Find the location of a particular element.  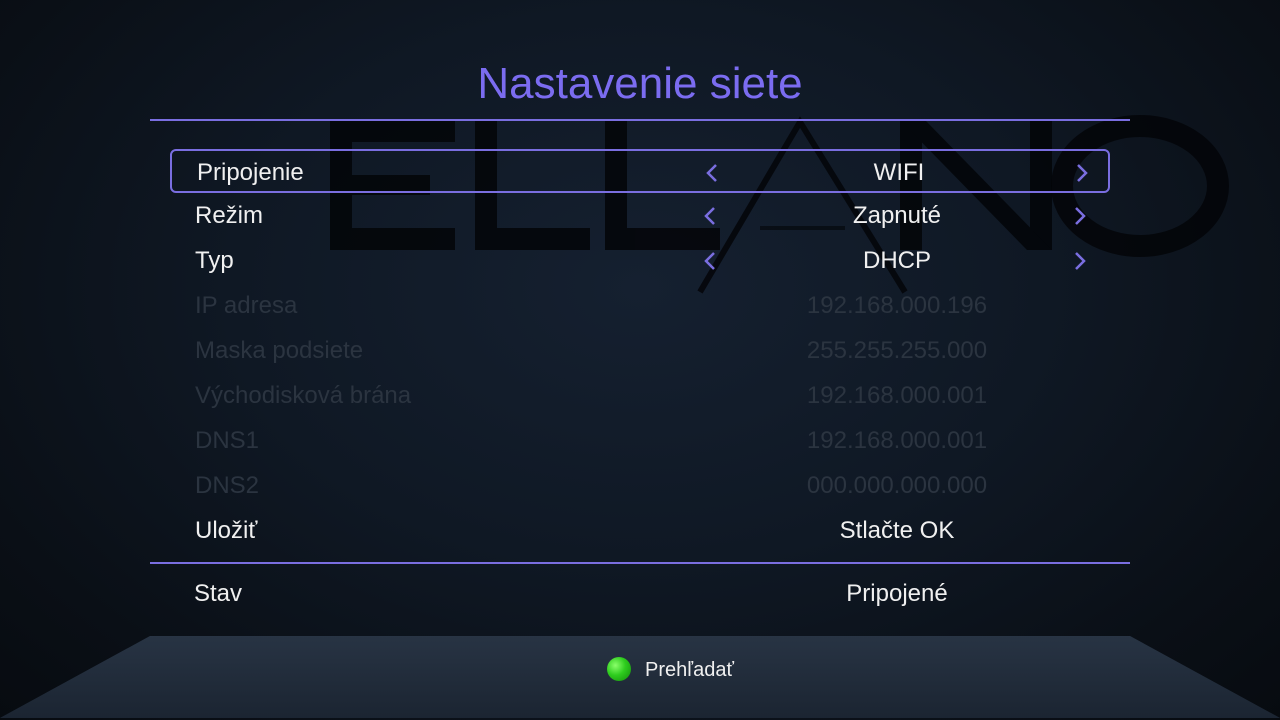

setting-label: Režim is located at coordinates (229, 215).